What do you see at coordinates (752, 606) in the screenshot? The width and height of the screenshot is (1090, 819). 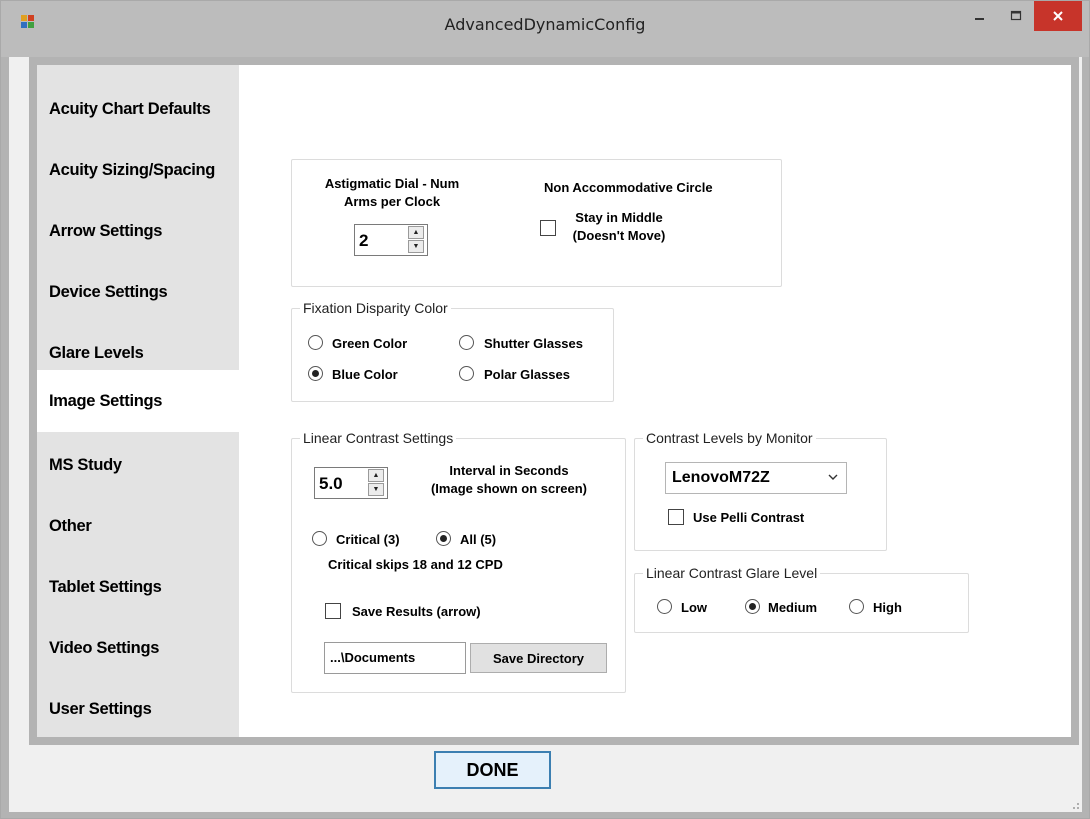 I see `glare-medium-radio` at bounding box center [752, 606].